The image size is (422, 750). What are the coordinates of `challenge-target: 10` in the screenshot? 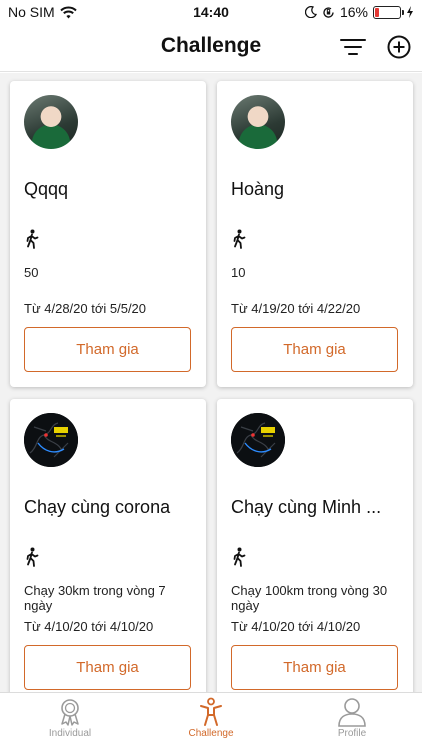 It's located at (238, 272).